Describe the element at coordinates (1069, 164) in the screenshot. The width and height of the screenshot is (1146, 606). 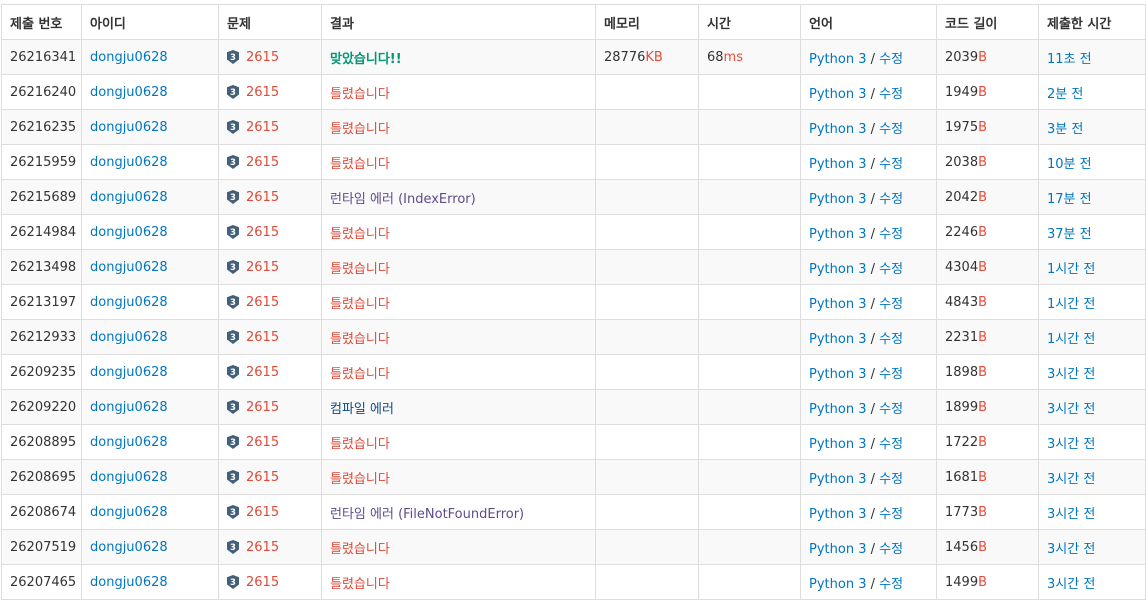
I see `submitted-at-link: 10분 전` at that location.